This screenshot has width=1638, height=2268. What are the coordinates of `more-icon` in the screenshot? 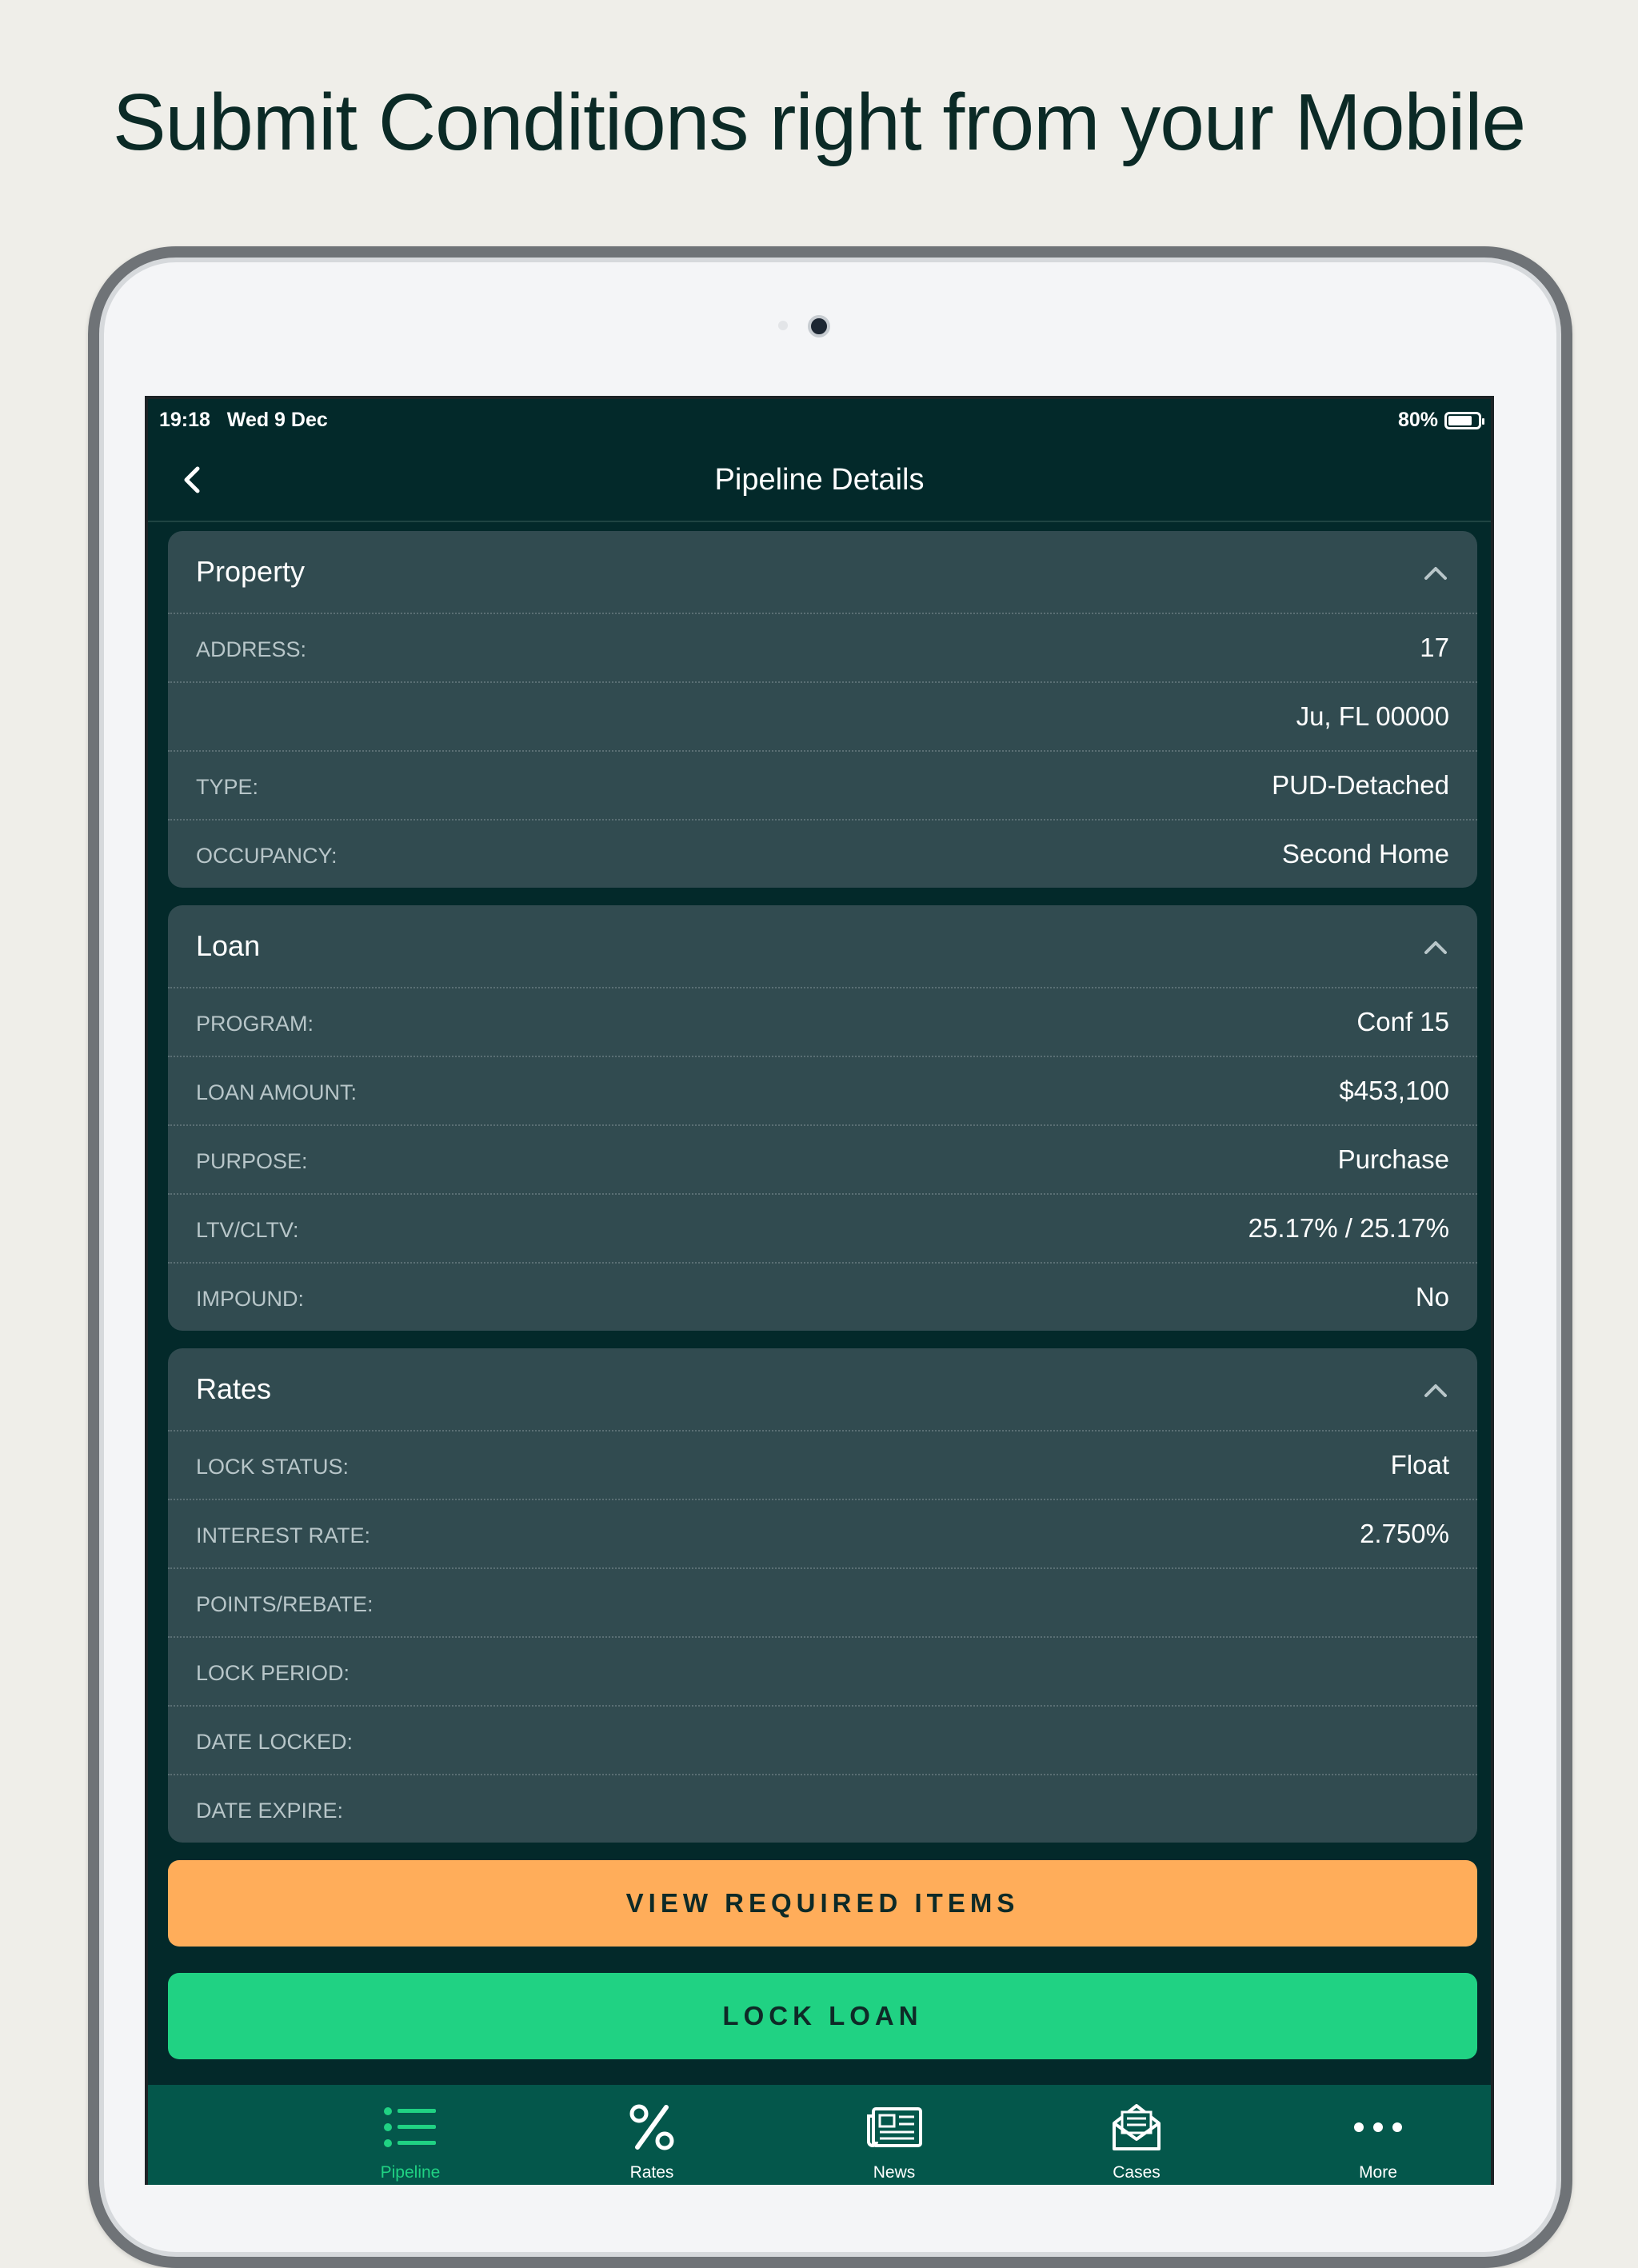 It's located at (1378, 2127).